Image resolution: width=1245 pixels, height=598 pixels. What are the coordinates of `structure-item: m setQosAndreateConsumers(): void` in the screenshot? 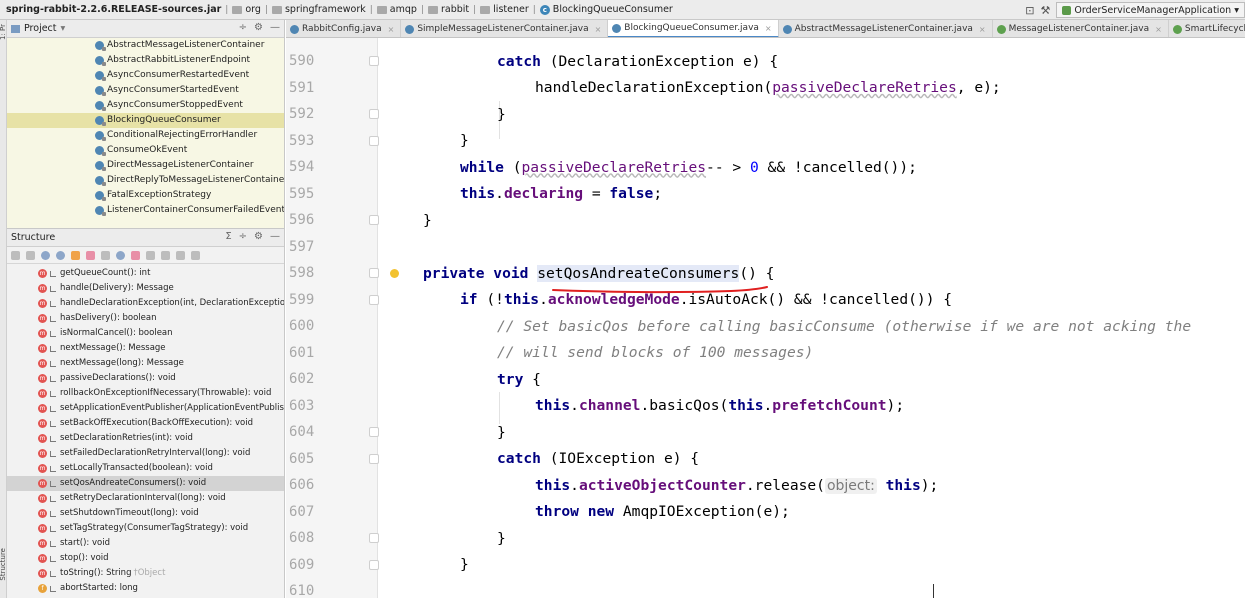 It's located at (145, 483).